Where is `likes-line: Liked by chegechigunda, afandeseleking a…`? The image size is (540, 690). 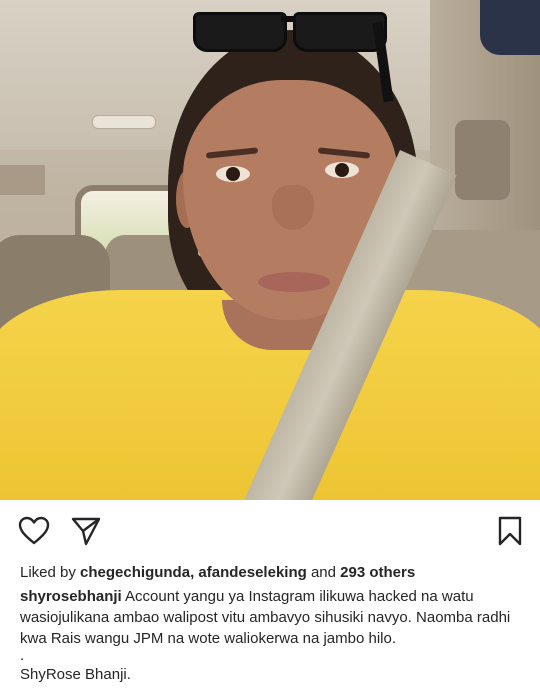 likes-line: Liked by chegechigunda, afandeseleking a… is located at coordinates (270, 572).